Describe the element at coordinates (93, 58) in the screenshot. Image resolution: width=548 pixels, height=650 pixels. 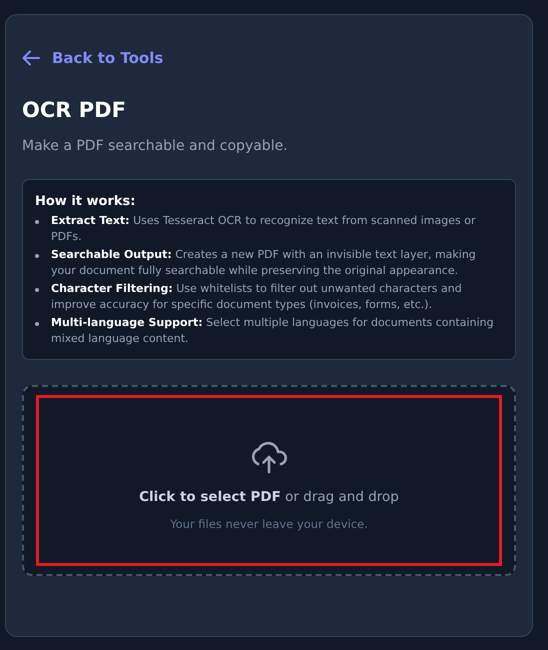
I see `back-link: Back to Tools` at that location.